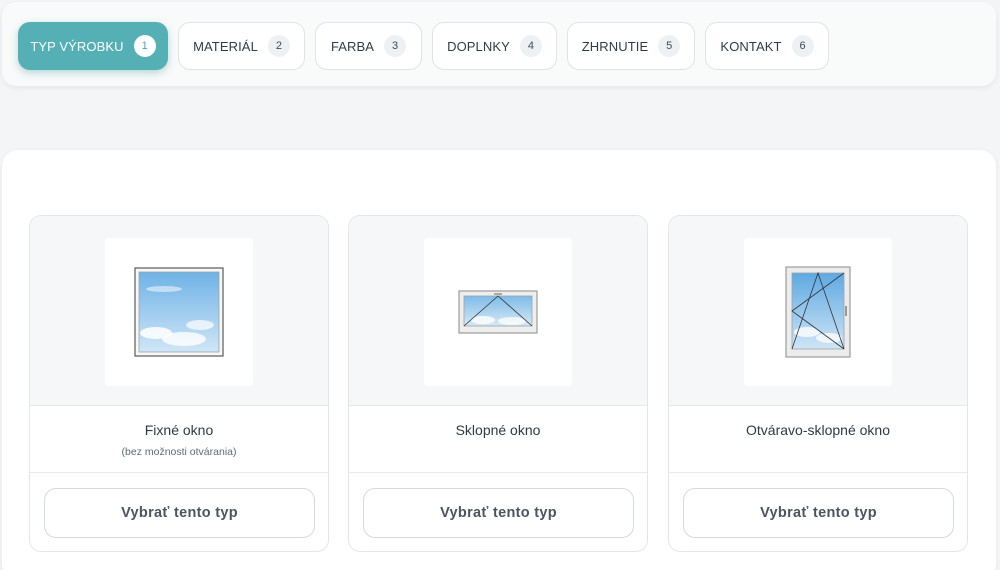 Image resolution: width=1000 pixels, height=570 pixels. I want to click on tilt-window-icon, so click(498, 312).